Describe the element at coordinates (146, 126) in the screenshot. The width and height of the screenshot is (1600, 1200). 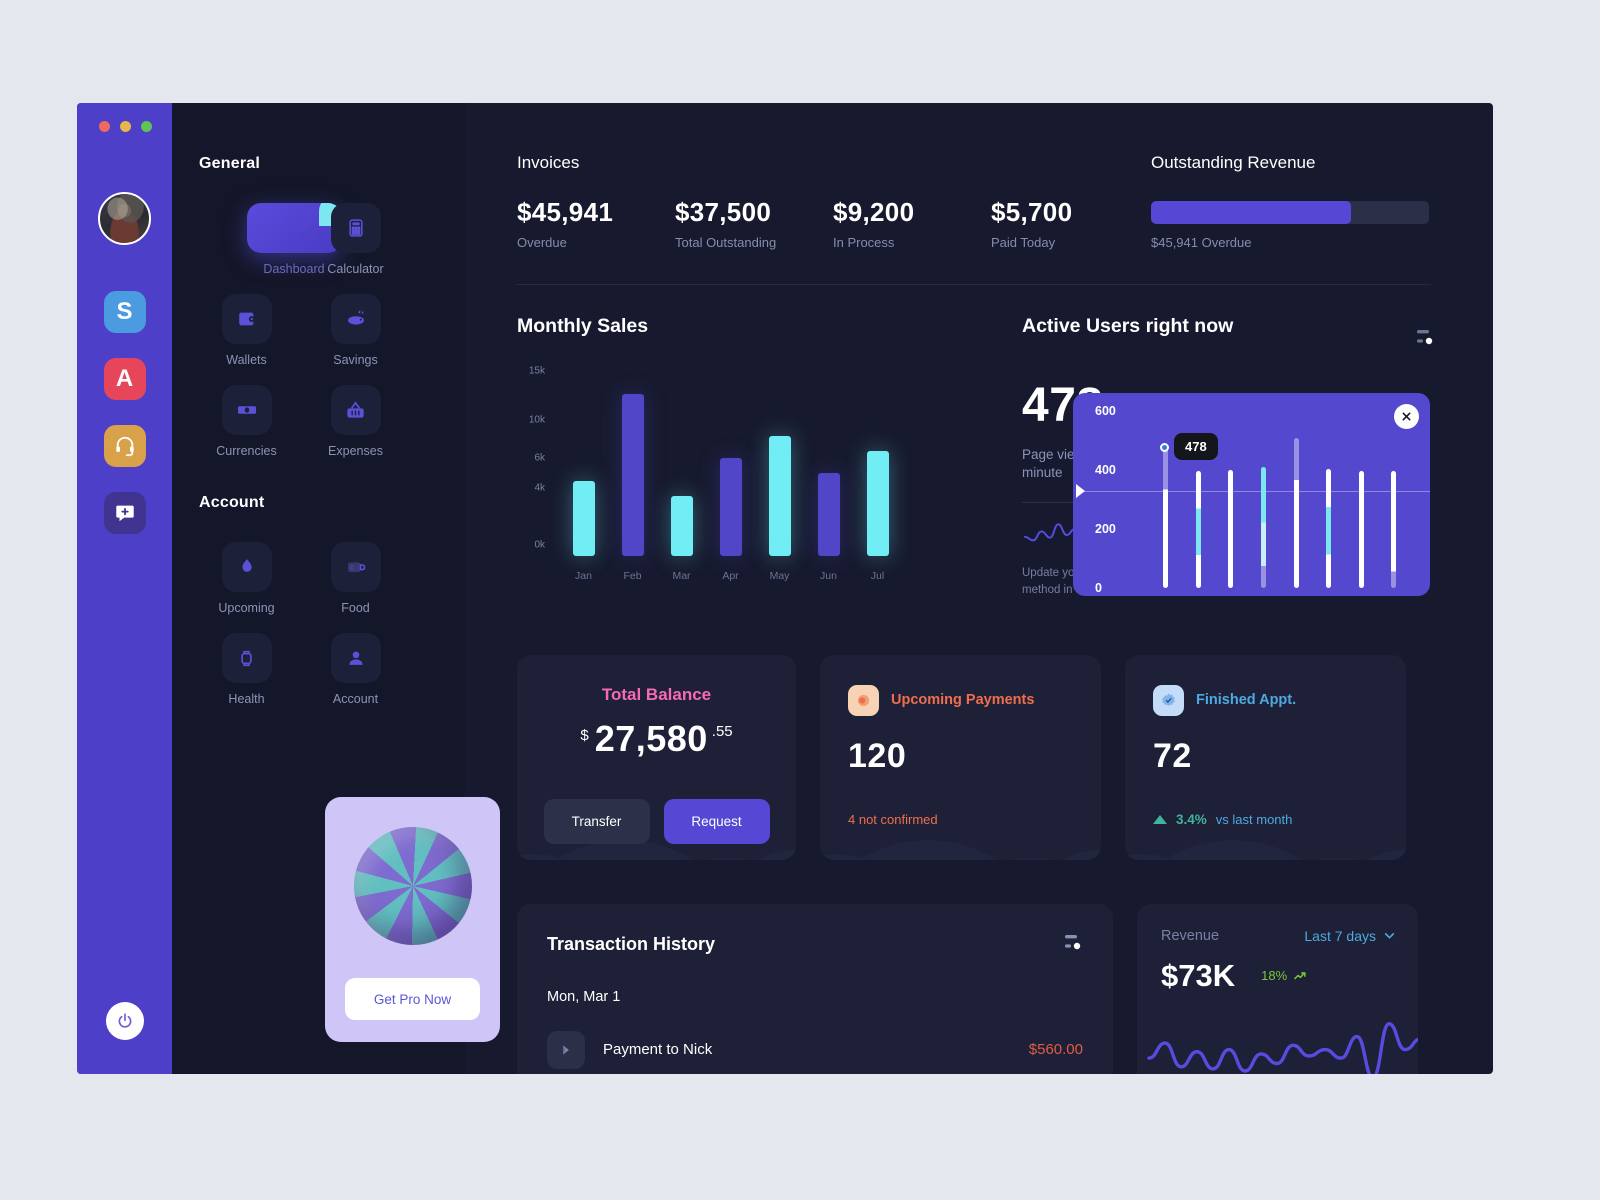
I see `maximize-window-button` at that location.